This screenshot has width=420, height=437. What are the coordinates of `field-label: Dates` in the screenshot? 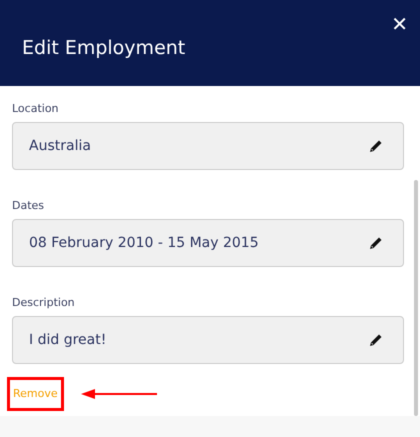 It's located at (29, 206).